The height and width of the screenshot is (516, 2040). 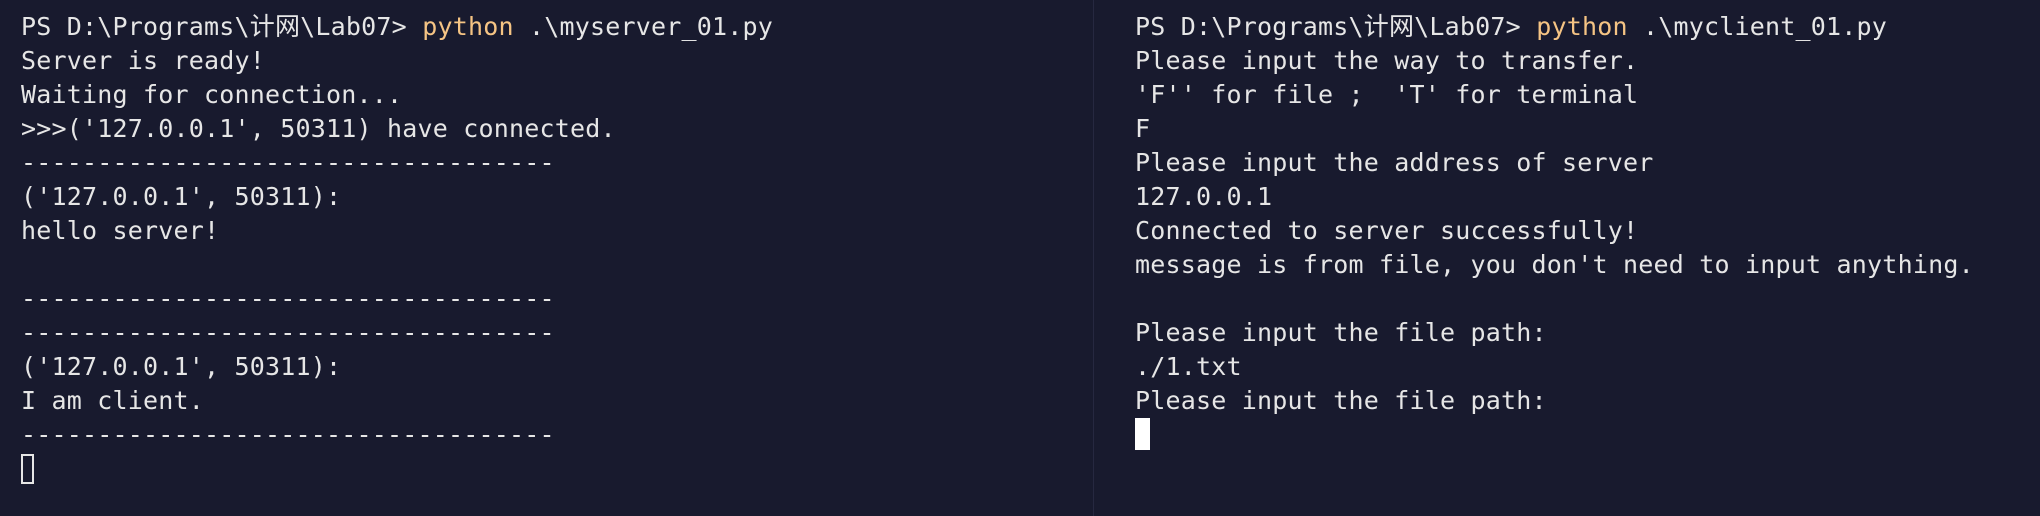 I want to click on client-output-line: Connected to server successfully!, so click(x=1387, y=230).